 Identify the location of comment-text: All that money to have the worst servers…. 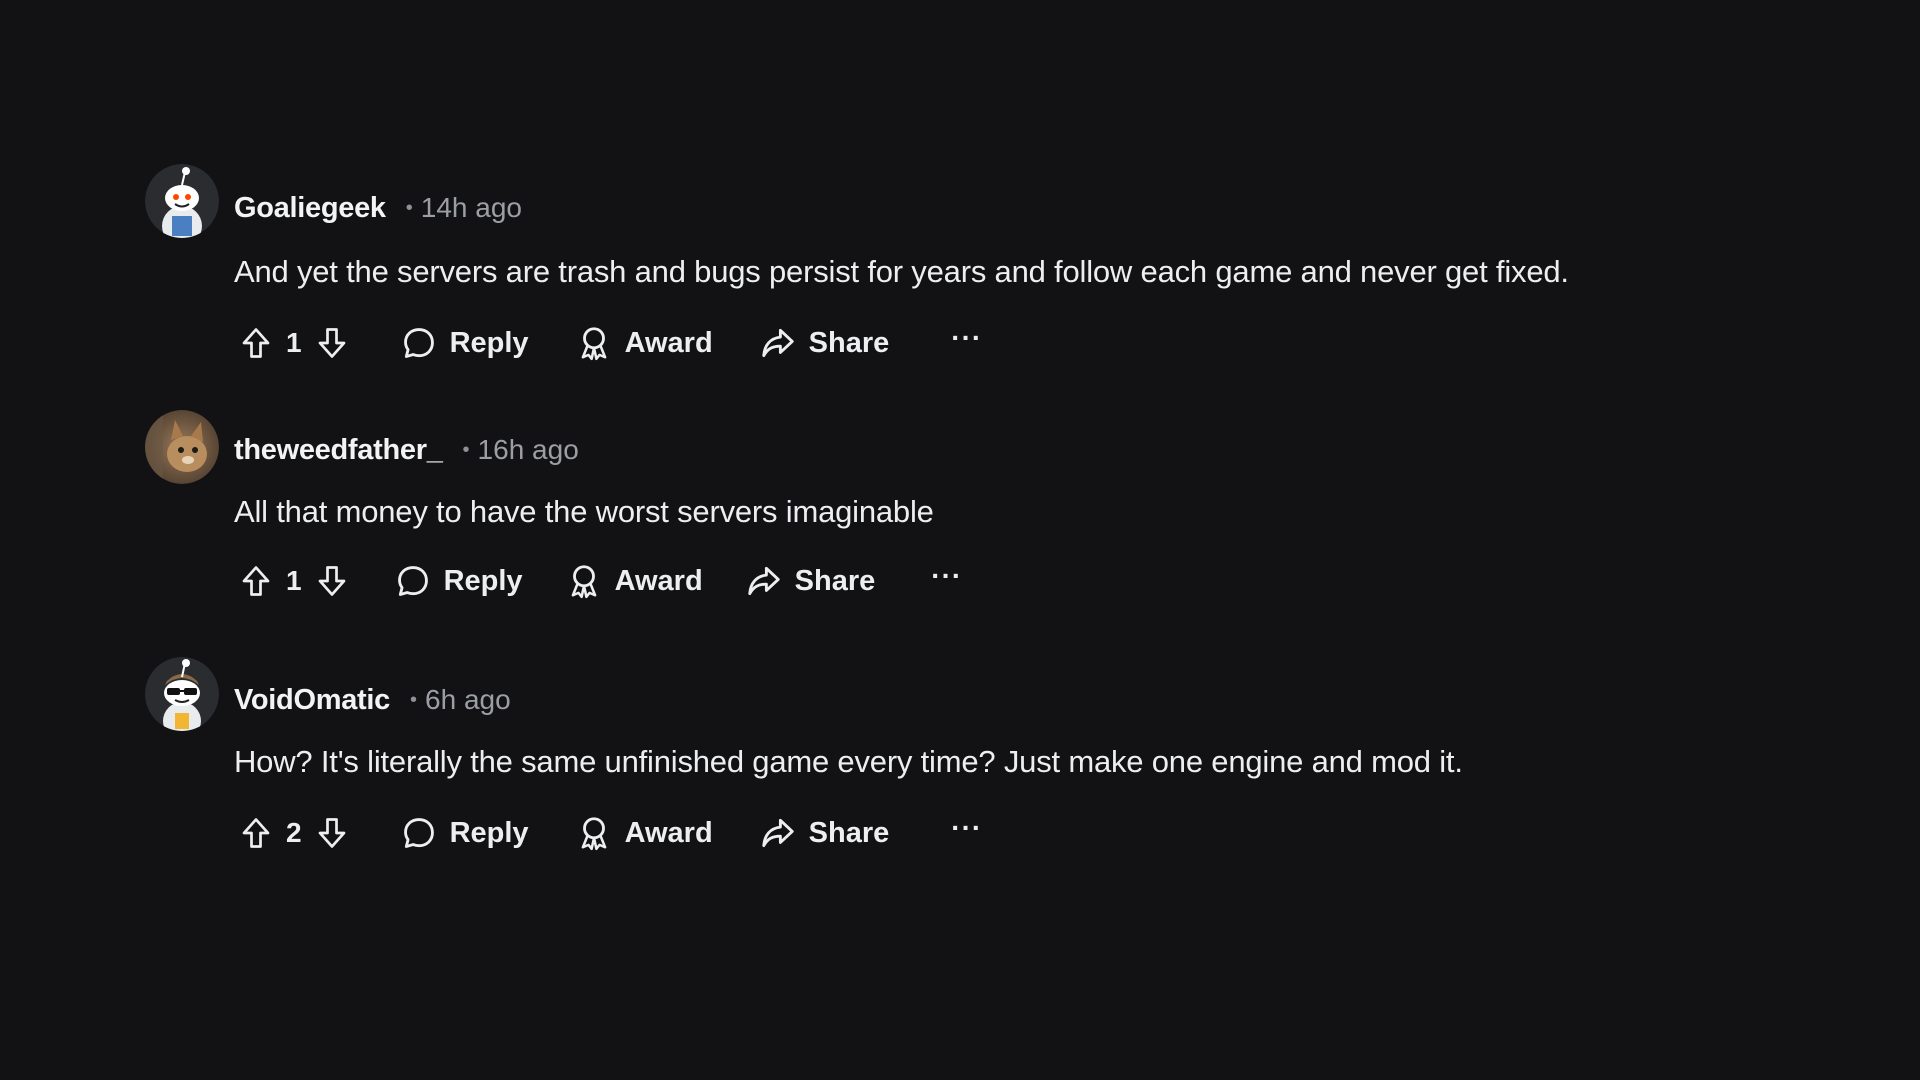
(584, 511).